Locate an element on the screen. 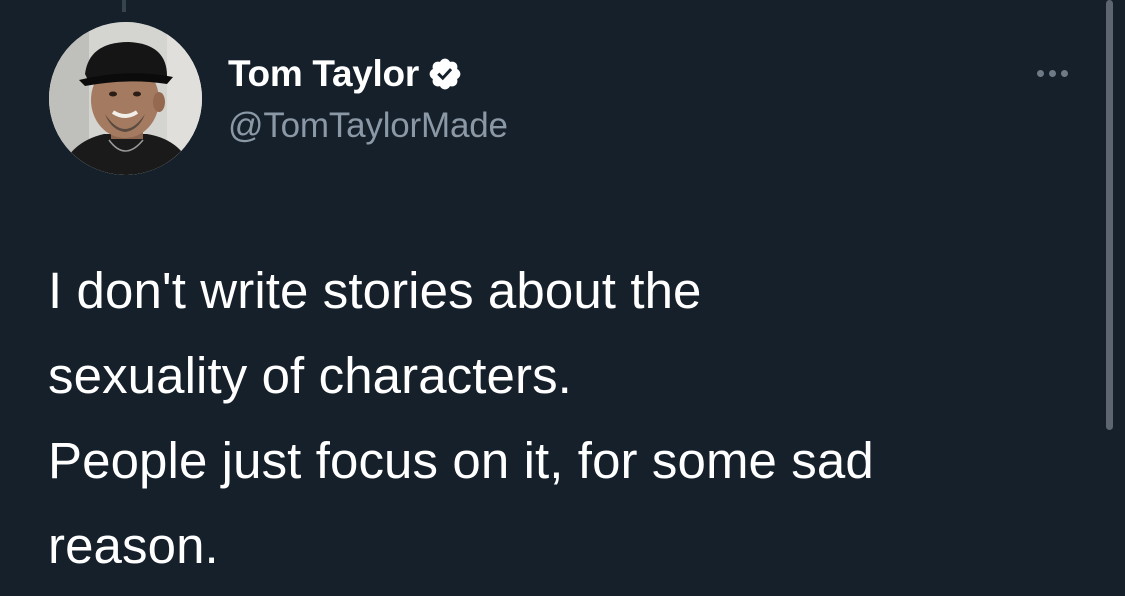 The height and width of the screenshot is (596, 1125). tweet-text-line: sexuality of characters. is located at coordinates (310, 375).